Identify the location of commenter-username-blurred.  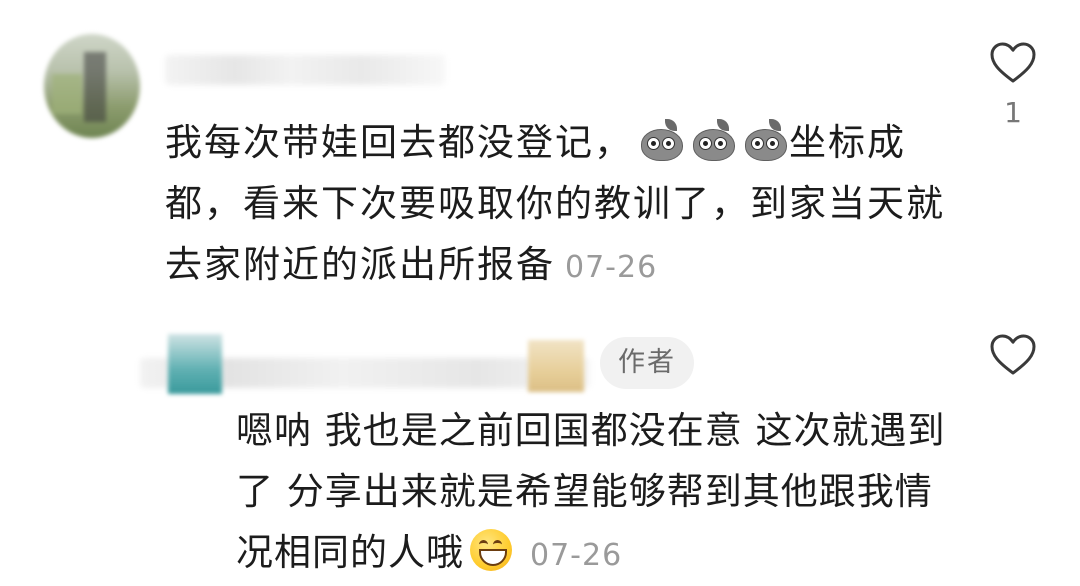
(305, 70).